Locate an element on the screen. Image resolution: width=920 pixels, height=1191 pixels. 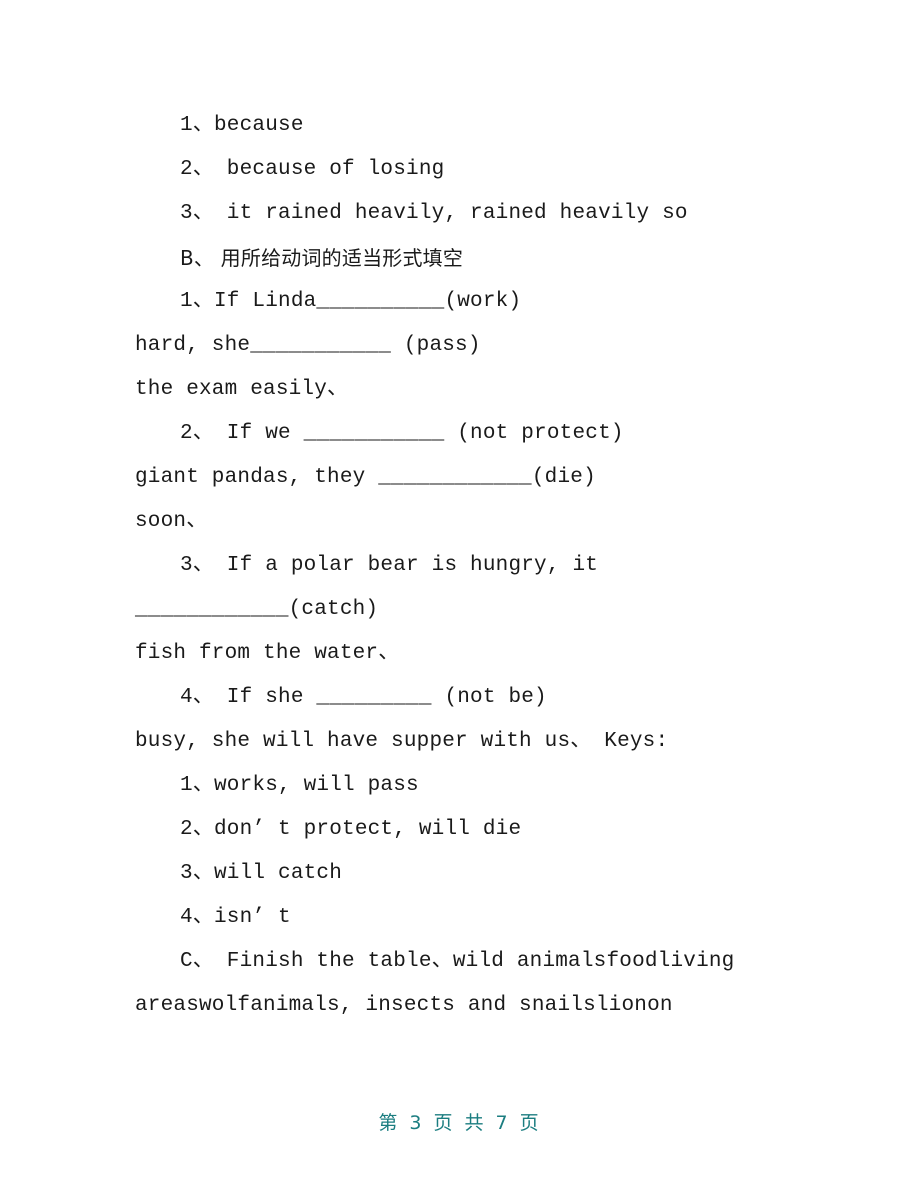
text-line-b-1c: the exam easily、 is located at coordinates (242, 389).